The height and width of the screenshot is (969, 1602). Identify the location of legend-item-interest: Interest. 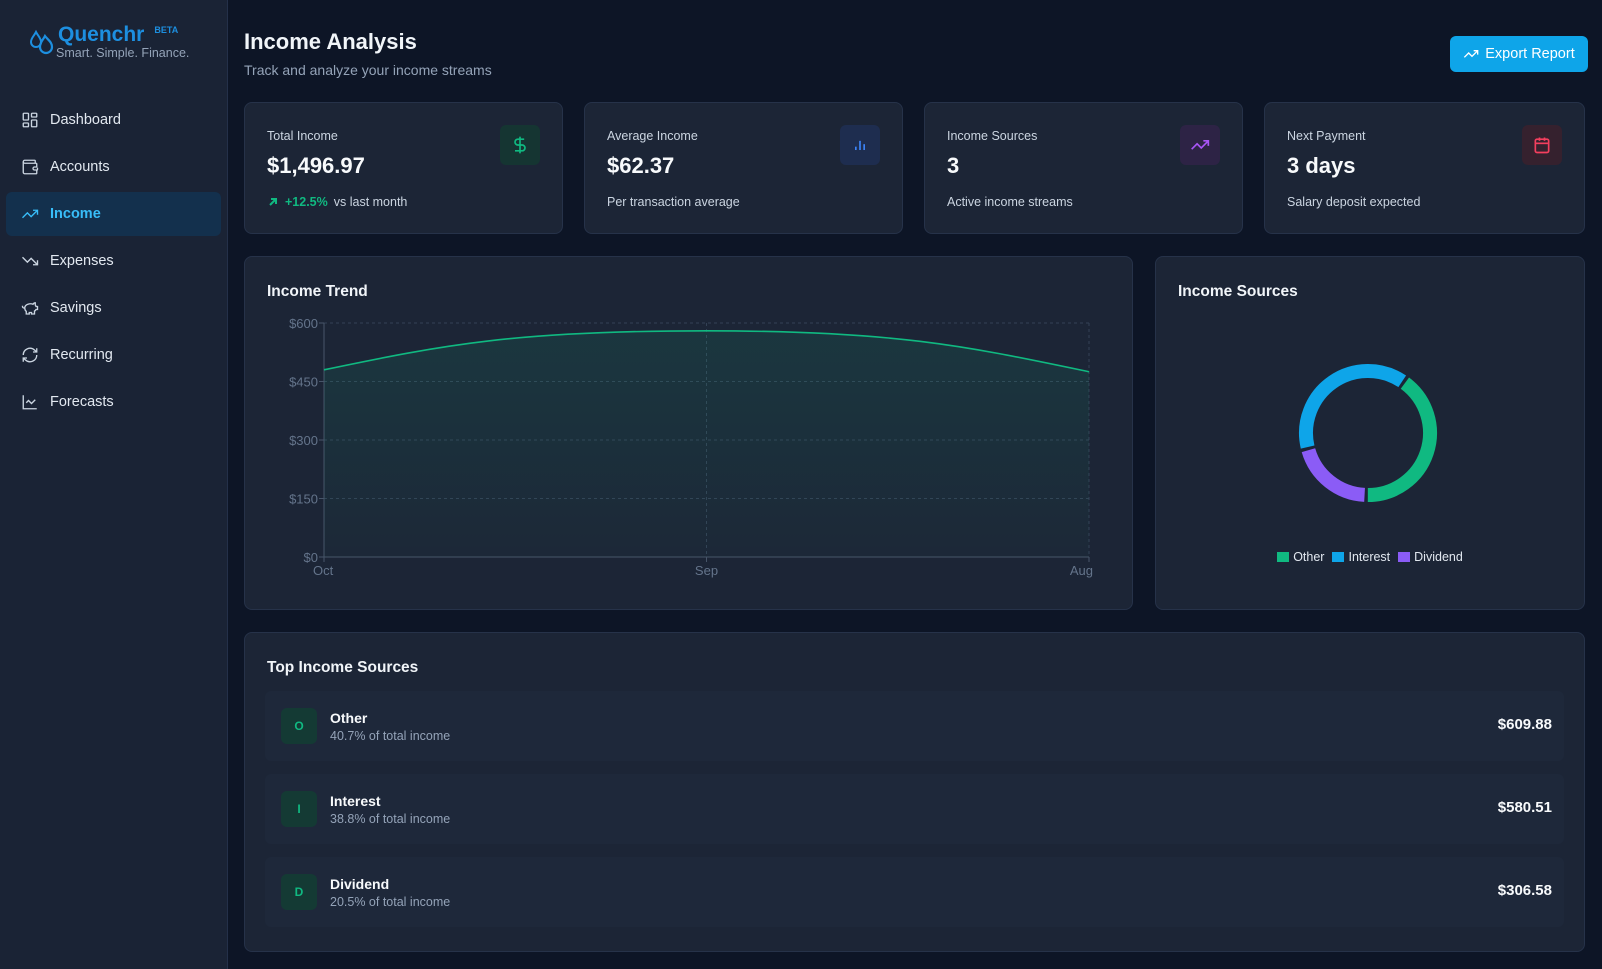
(1361, 557).